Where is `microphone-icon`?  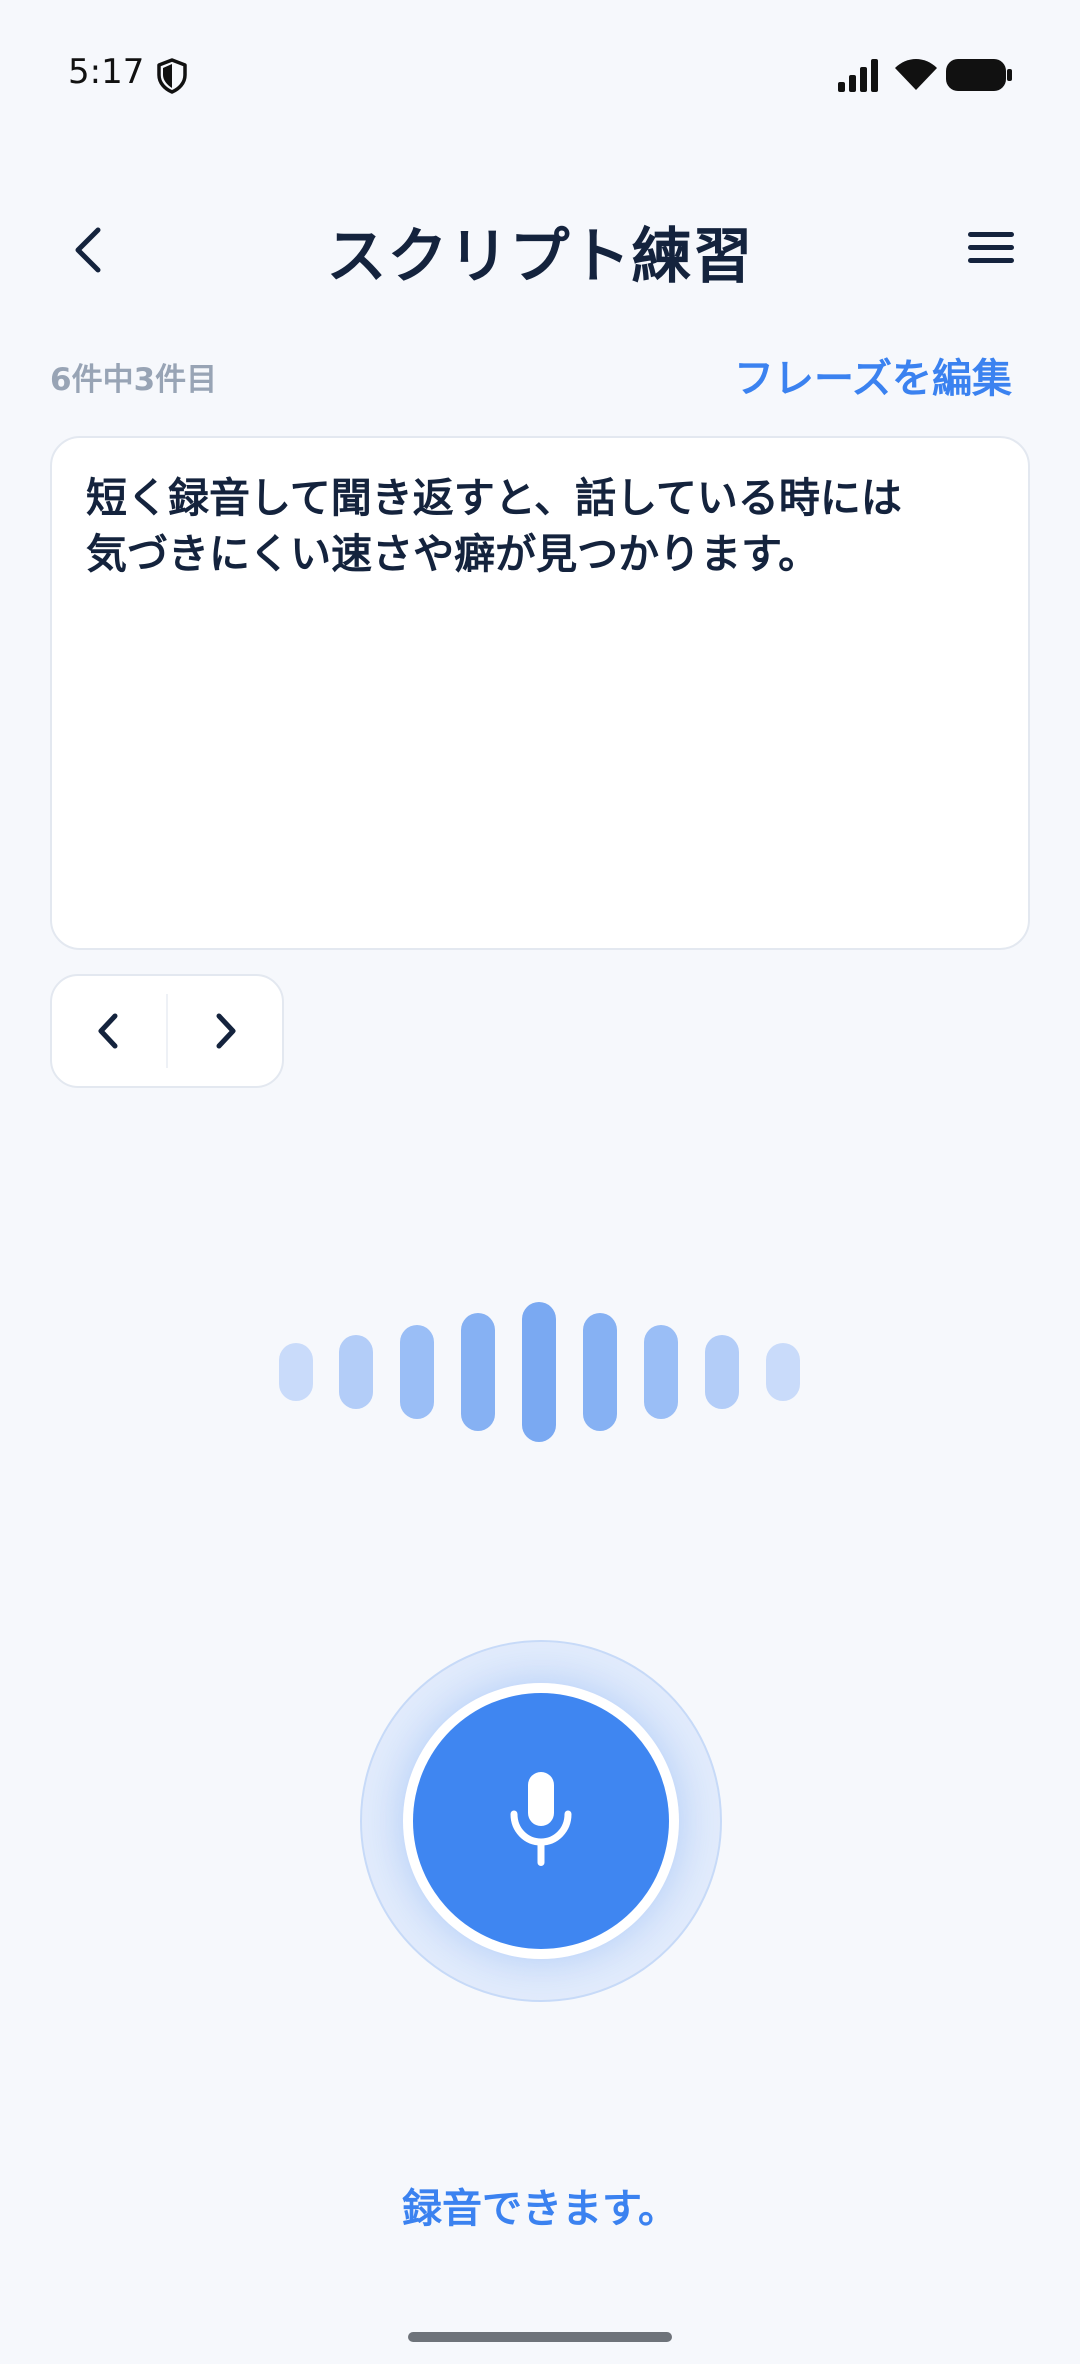 microphone-icon is located at coordinates (541, 1819).